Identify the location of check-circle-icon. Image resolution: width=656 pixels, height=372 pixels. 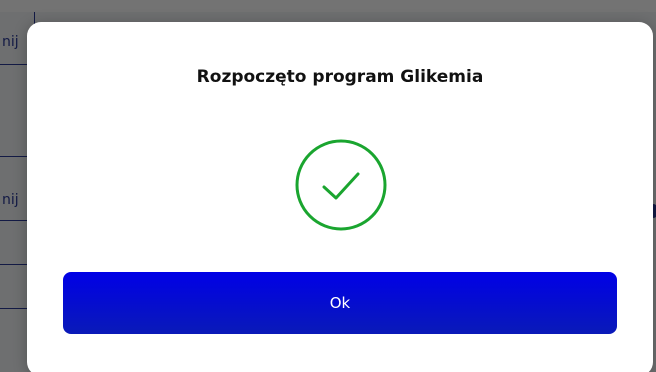
(341, 185).